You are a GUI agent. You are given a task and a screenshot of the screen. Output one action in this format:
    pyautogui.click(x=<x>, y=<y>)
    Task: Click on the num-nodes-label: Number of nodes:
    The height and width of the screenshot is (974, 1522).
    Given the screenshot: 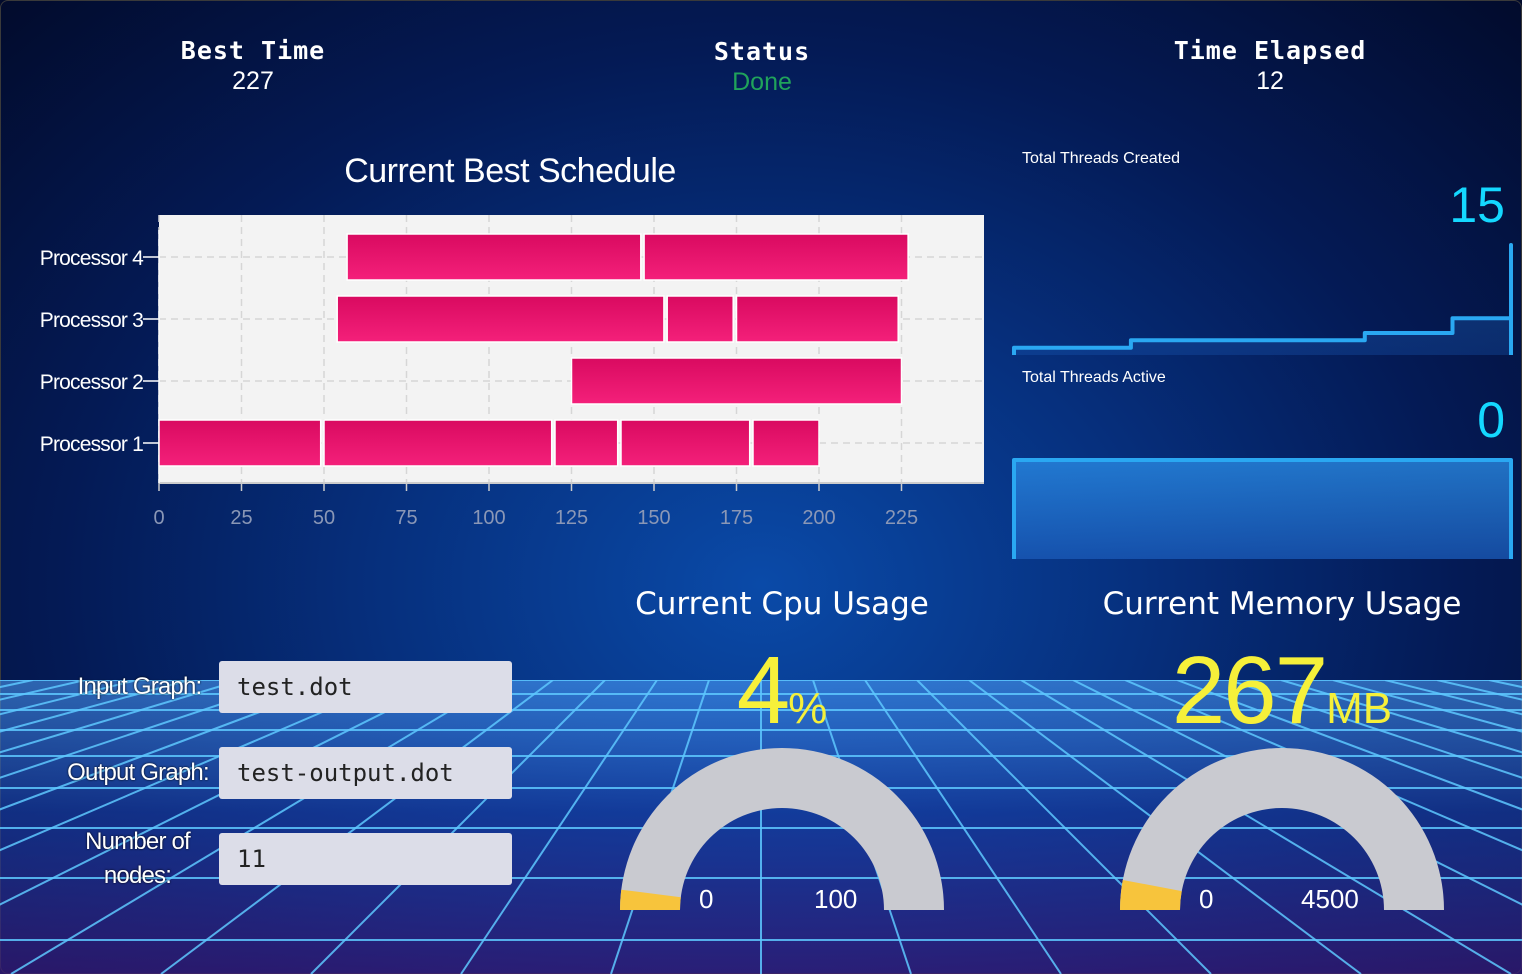 What is the action you would take?
    pyautogui.click(x=138, y=858)
    